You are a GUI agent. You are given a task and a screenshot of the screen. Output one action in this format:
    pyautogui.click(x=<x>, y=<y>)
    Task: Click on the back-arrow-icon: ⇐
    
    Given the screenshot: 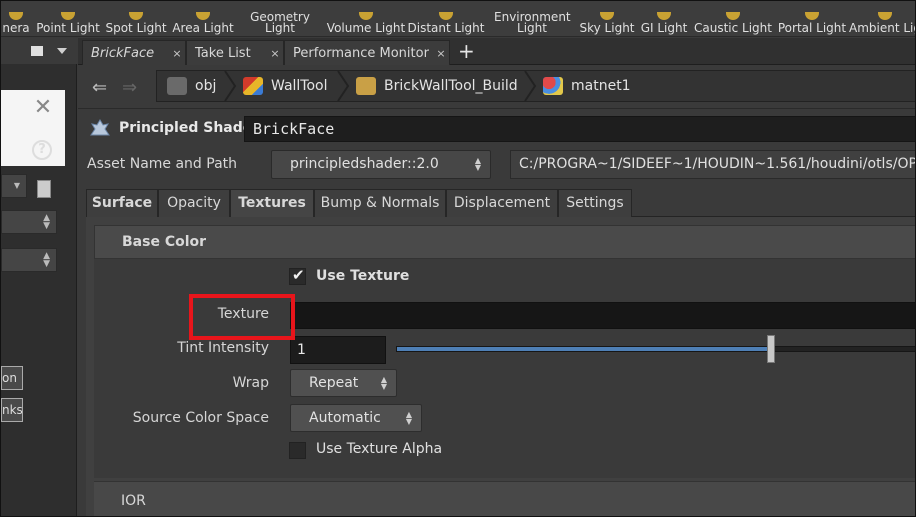 What is the action you would take?
    pyautogui.click(x=99, y=87)
    